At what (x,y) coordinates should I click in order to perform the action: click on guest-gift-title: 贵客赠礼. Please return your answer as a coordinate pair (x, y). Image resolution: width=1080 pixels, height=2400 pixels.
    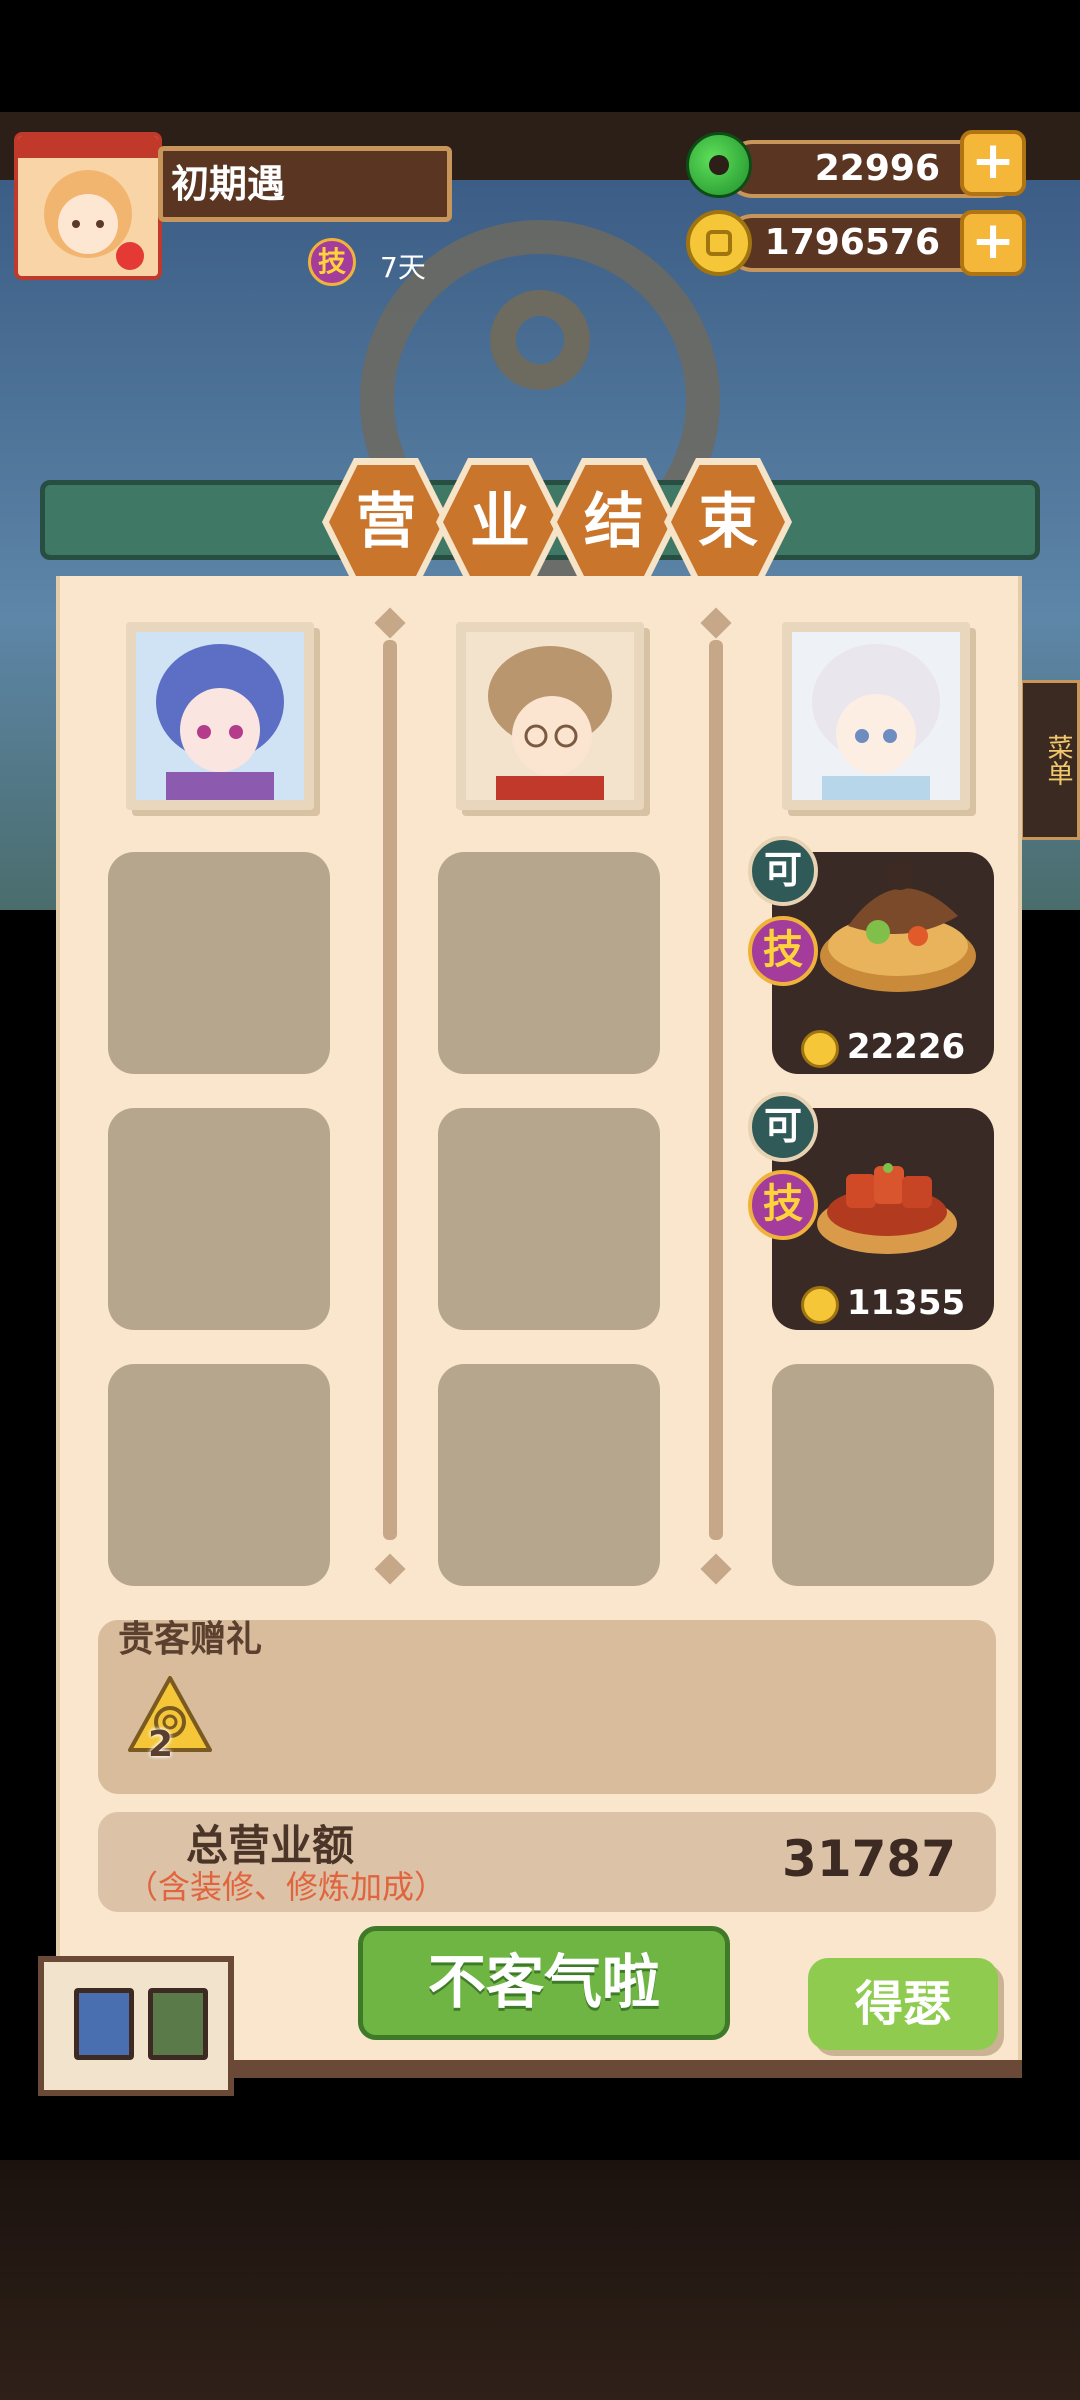
    Looking at the image, I should click on (190, 1639).